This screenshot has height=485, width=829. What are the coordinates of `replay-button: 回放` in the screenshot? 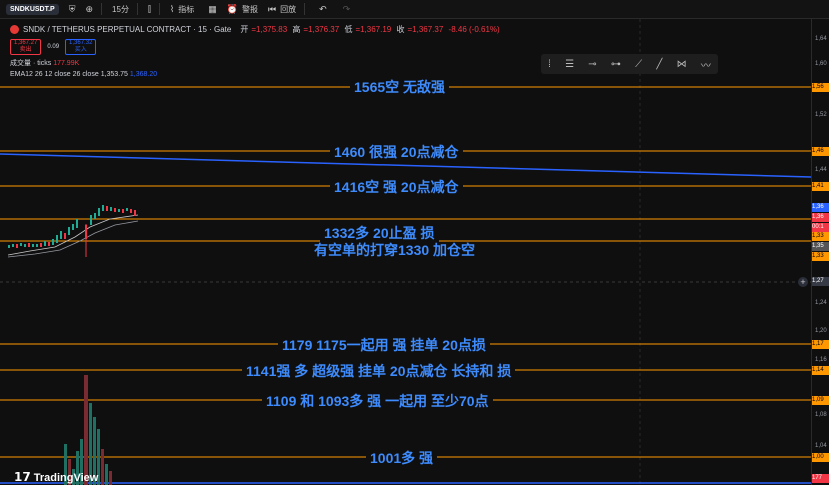 It's located at (288, 9).